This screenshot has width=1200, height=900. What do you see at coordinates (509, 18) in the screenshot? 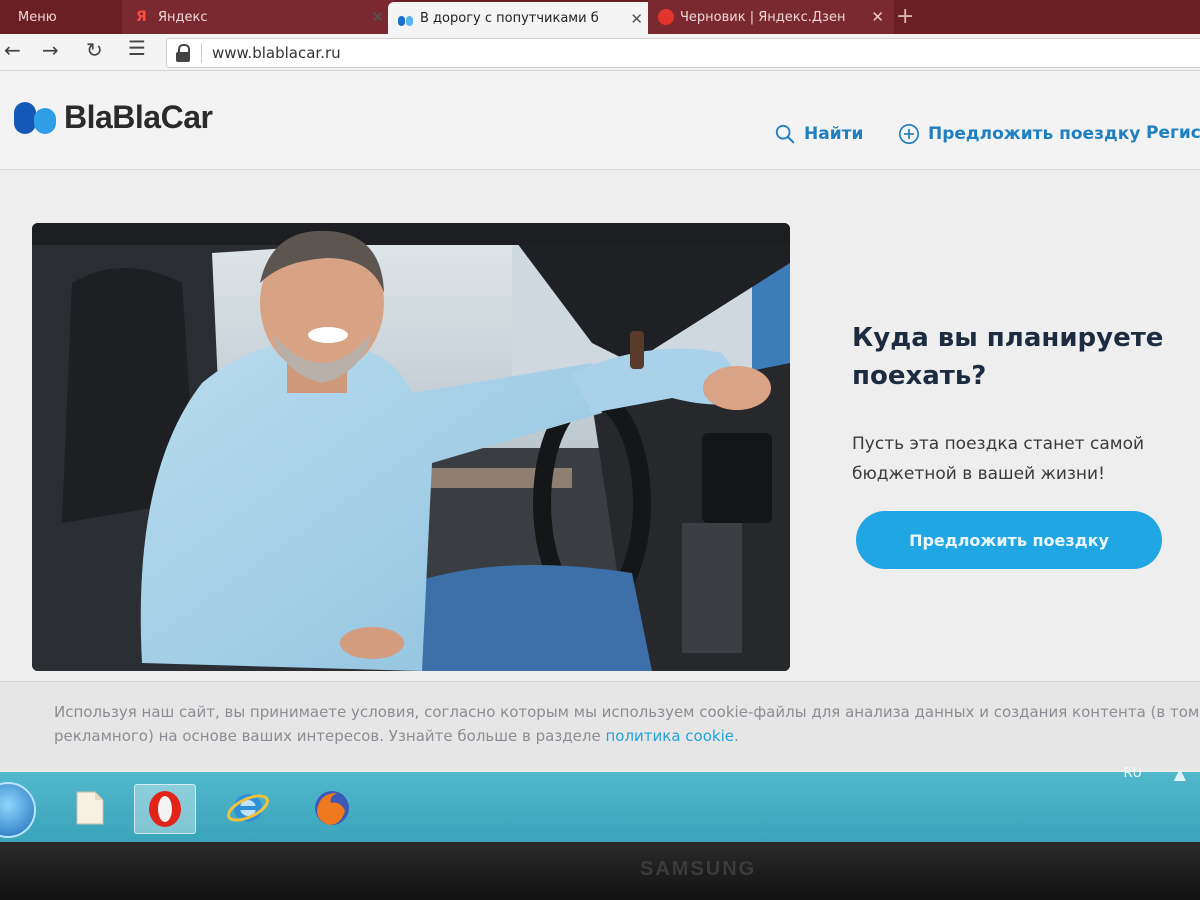
I see `tab-label: В дорогу с попутчиками б` at bounding box center [509, 18].